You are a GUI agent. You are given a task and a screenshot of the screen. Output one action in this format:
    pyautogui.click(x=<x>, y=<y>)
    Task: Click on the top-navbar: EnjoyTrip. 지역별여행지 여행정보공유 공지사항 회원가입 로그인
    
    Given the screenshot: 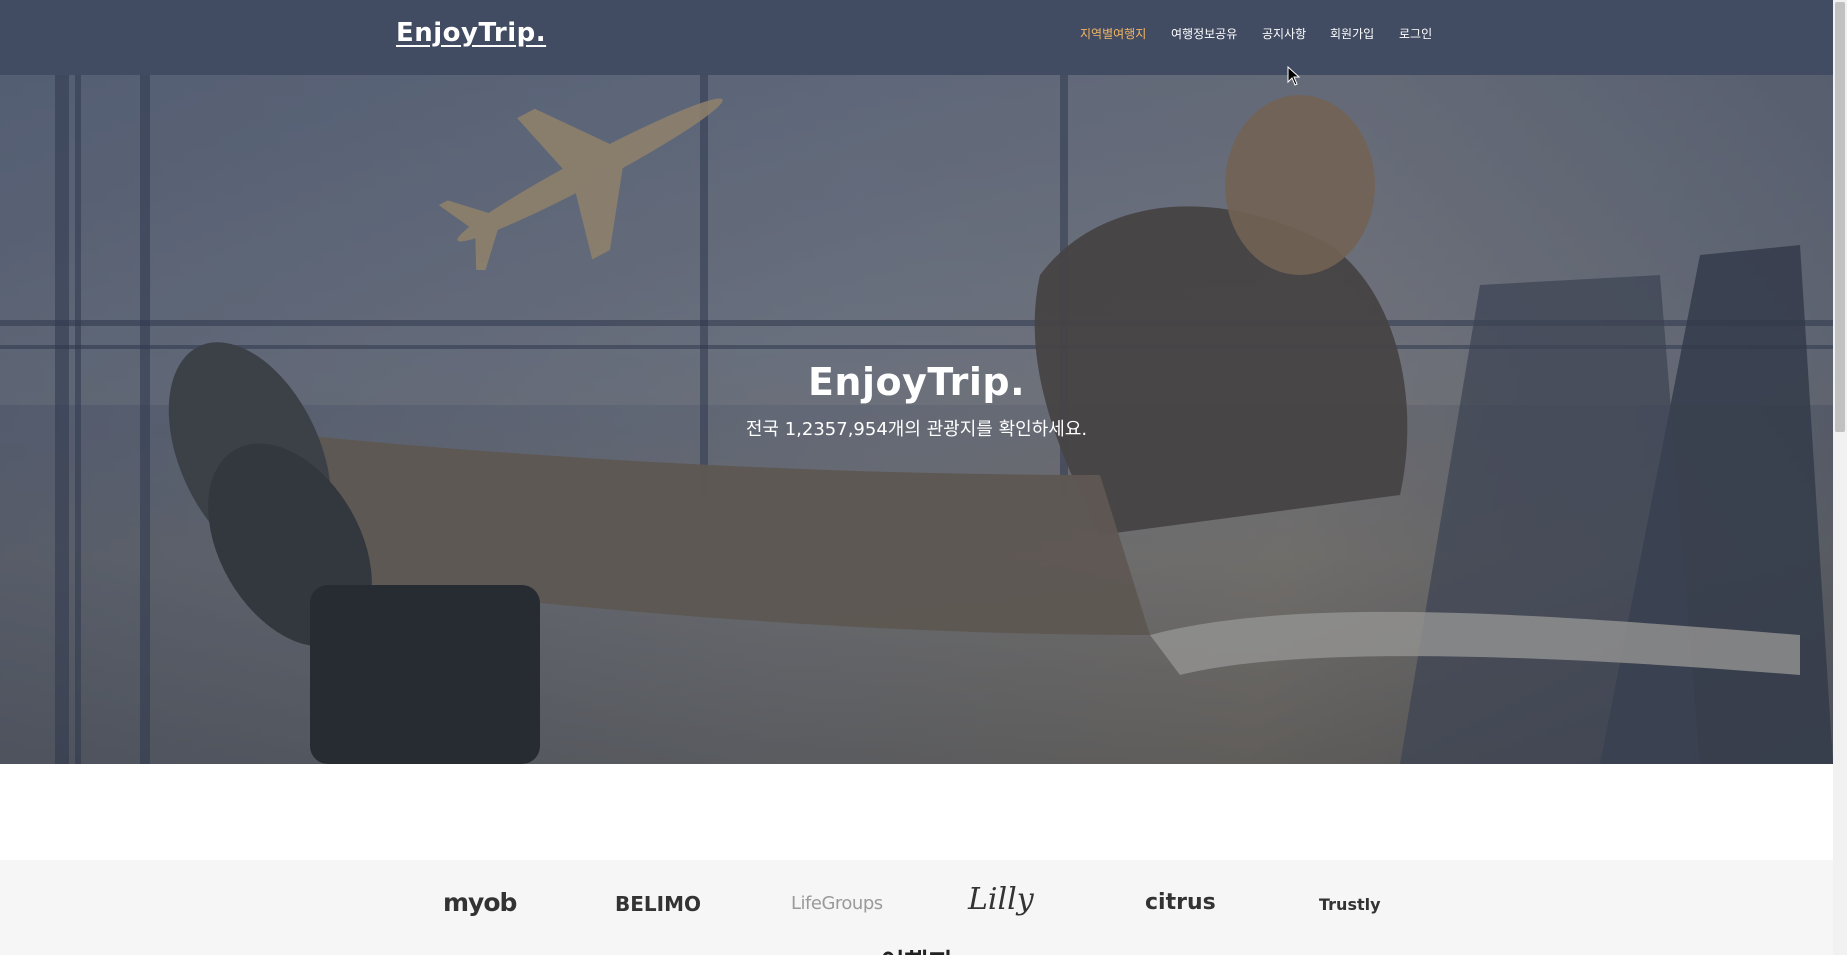 What is the action you would take?
    pyautogui.click(x=916, y=37)
    